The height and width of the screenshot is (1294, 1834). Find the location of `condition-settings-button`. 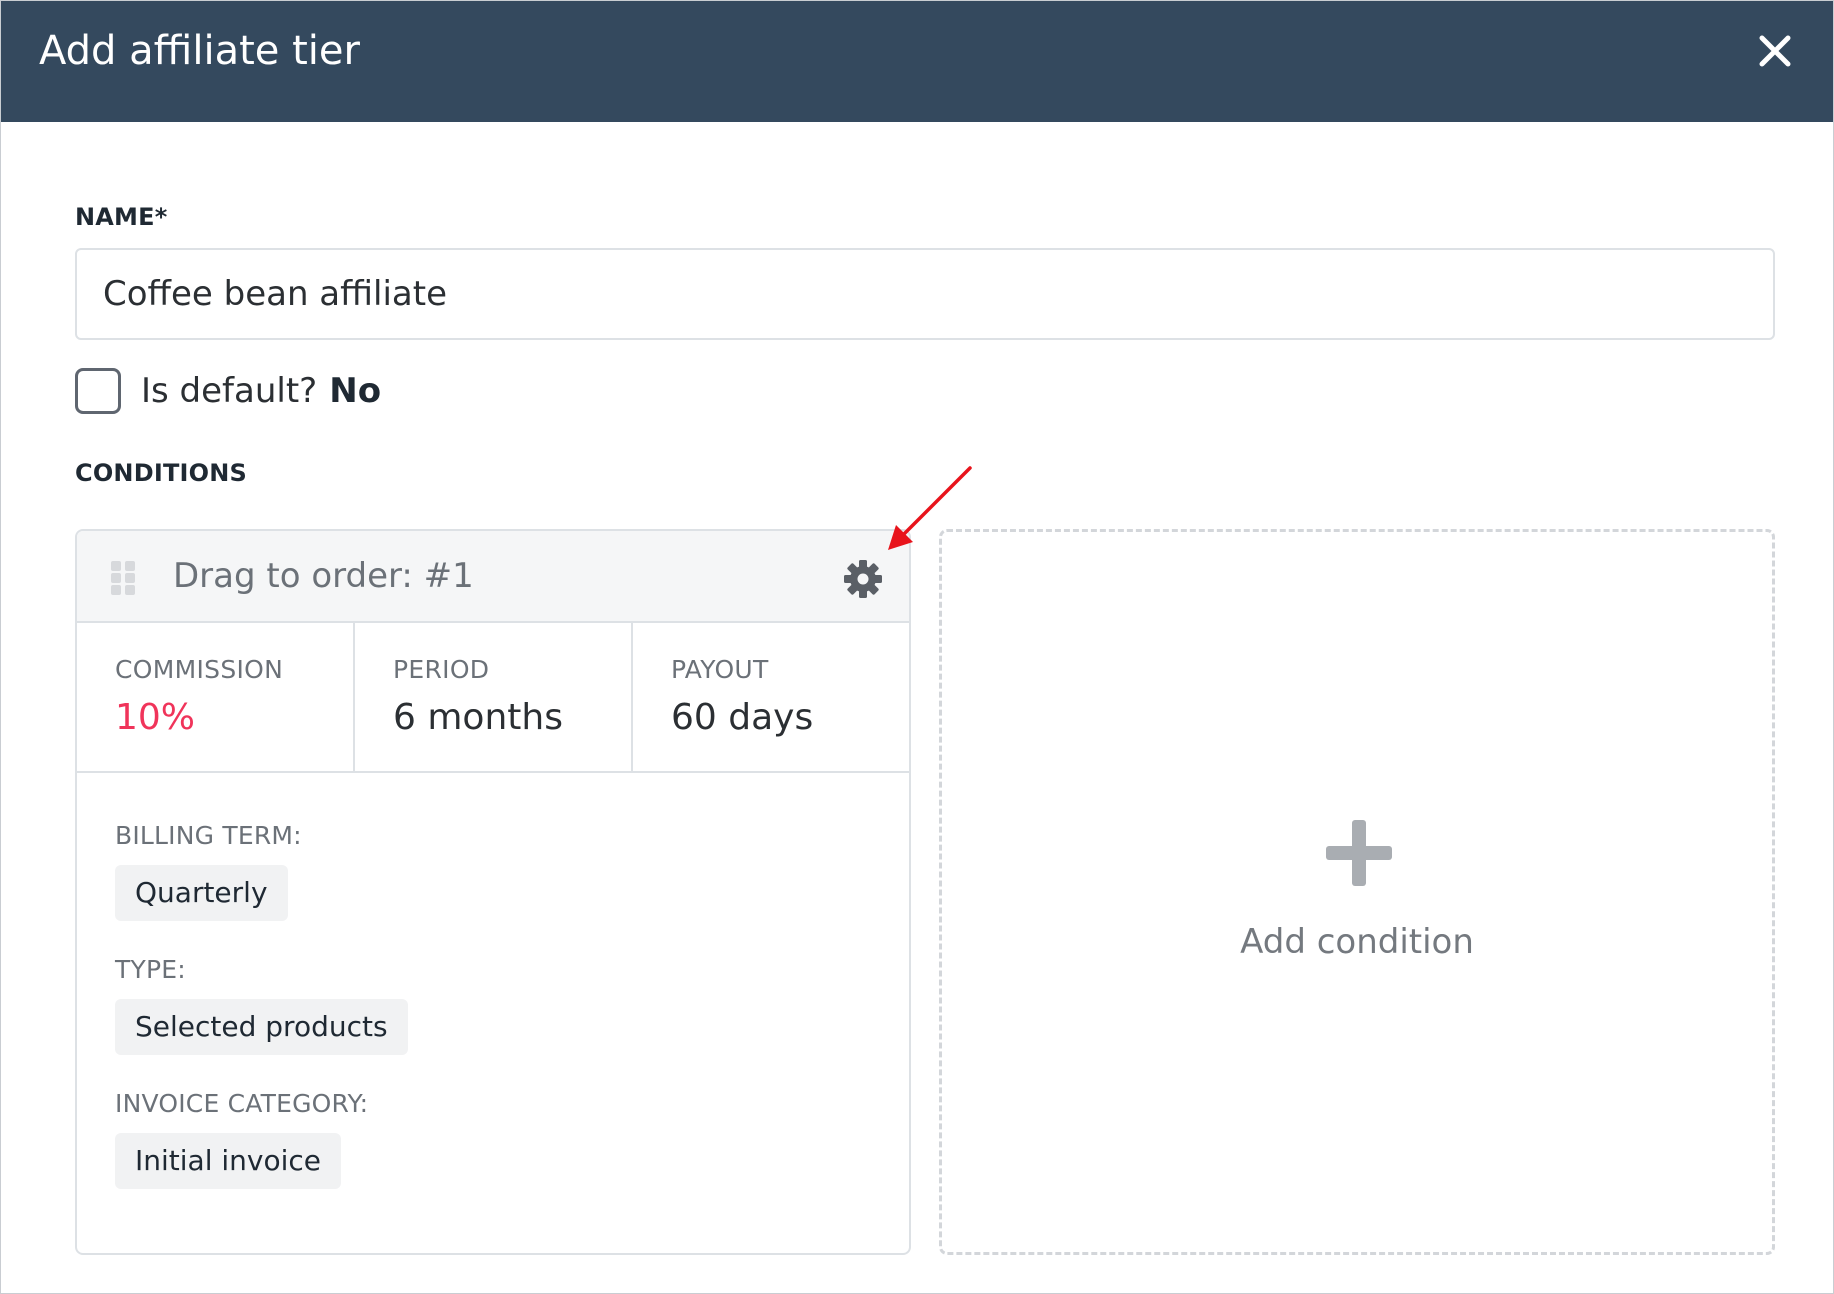

condition-settings-button is located at coordinates (863, 579).